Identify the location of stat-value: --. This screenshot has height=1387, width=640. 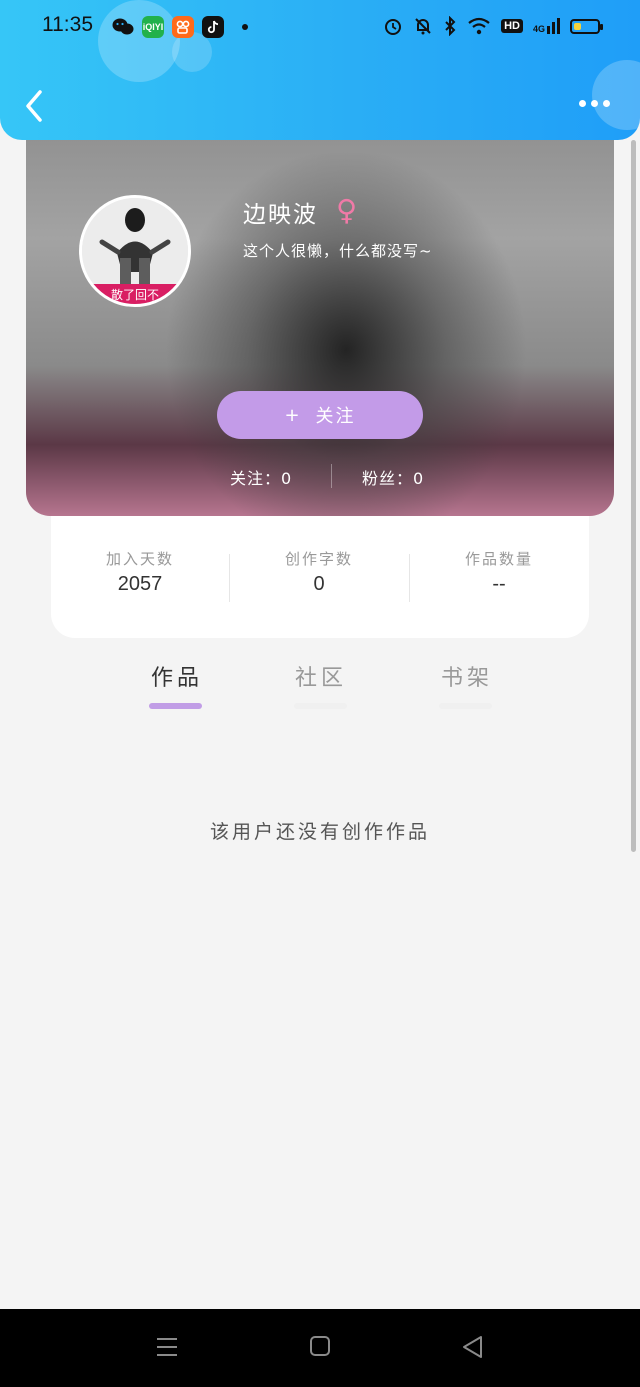
(499, 584).